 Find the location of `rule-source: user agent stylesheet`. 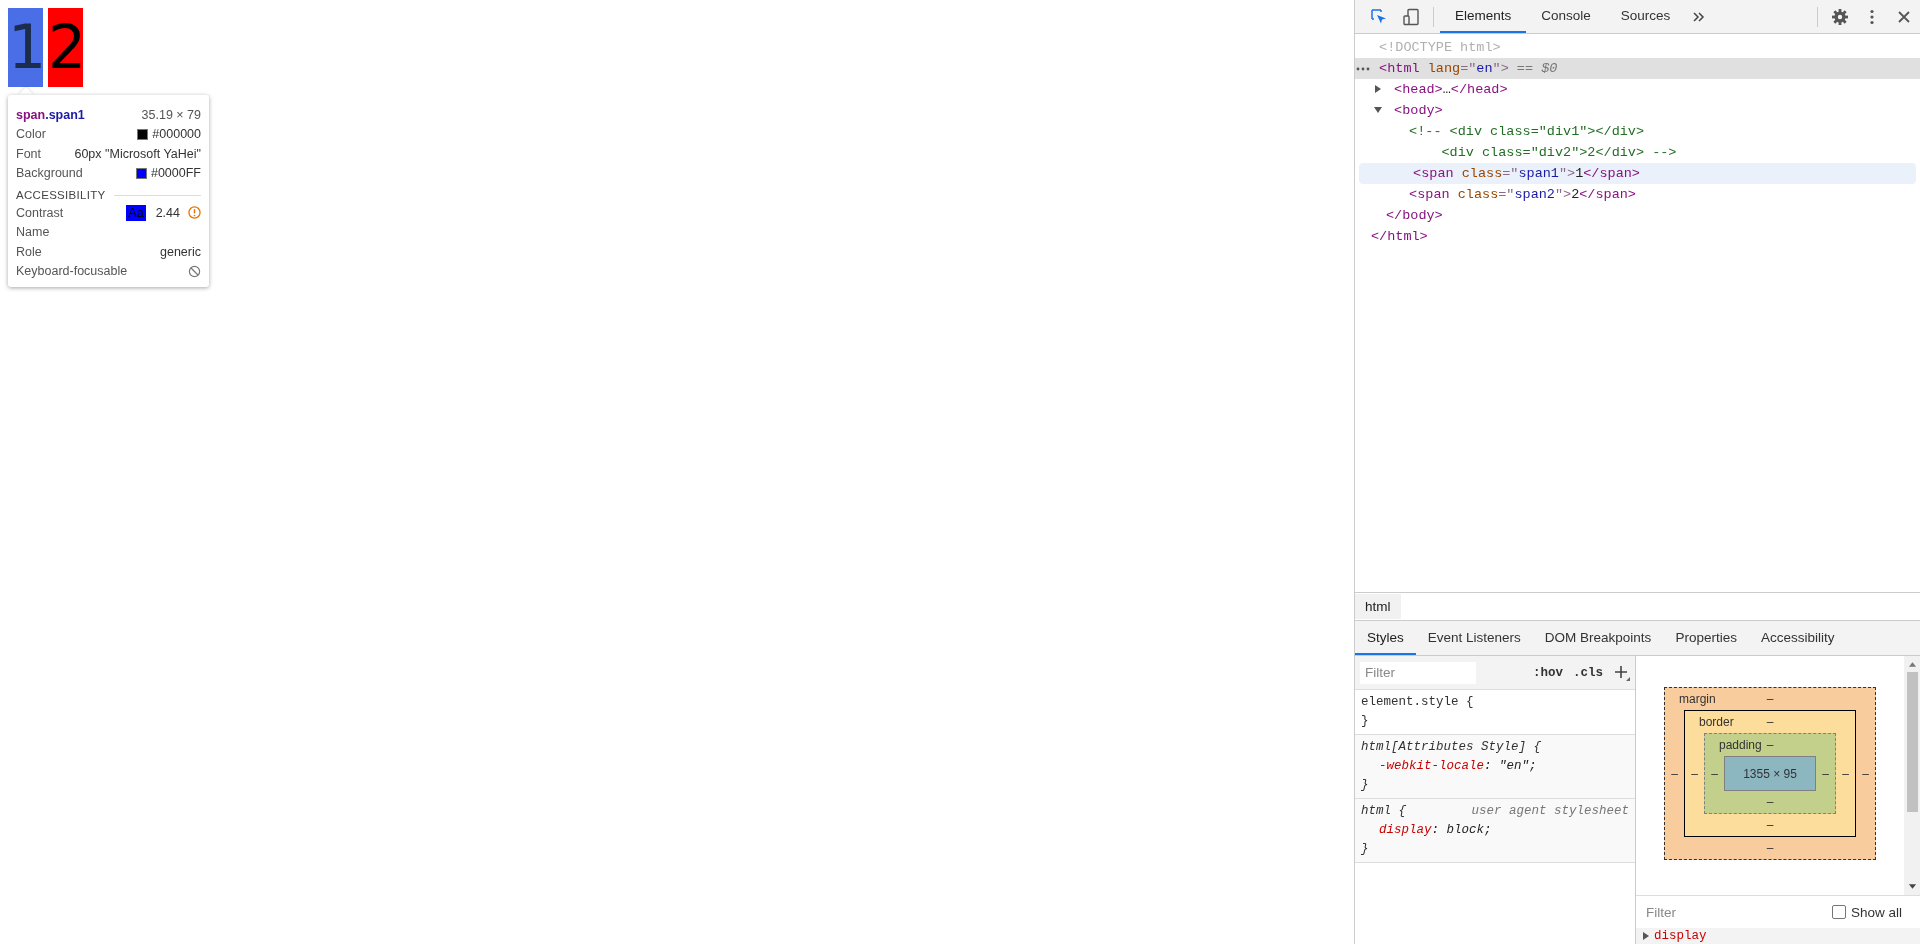

rule-source: user agent stylesheet is located at coordinates (1550, 811).